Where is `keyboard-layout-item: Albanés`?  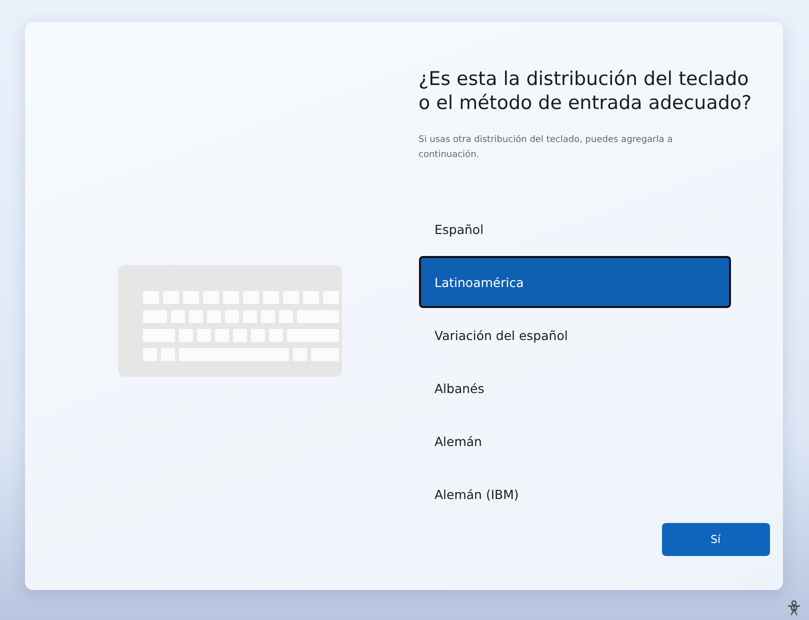
keyboard-layout-item: Albanés is located at coordinates (574, 388).